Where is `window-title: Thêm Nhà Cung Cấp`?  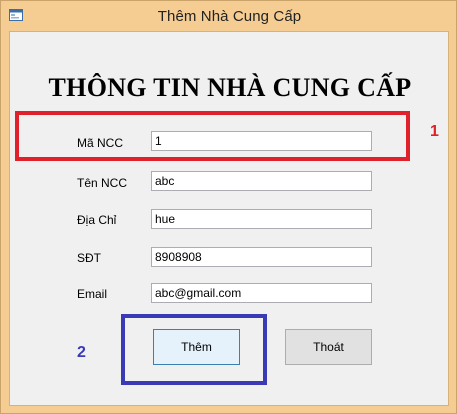
window-title: Thêm Nhà Cung Cấp is located at coordinates (229, 16).